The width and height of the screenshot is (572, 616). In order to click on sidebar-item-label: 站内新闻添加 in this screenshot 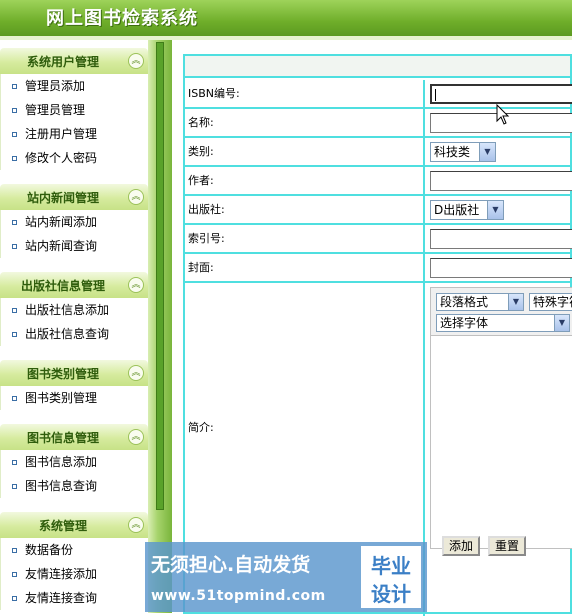, I will do `click(61, 222)`.